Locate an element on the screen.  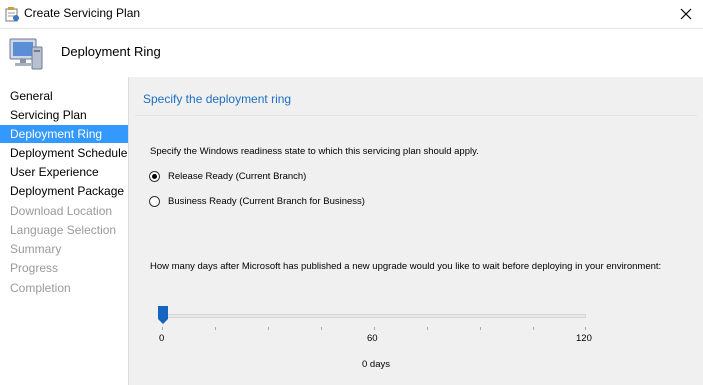
slider-max-label: 120 is located at coordinates (584, 338).